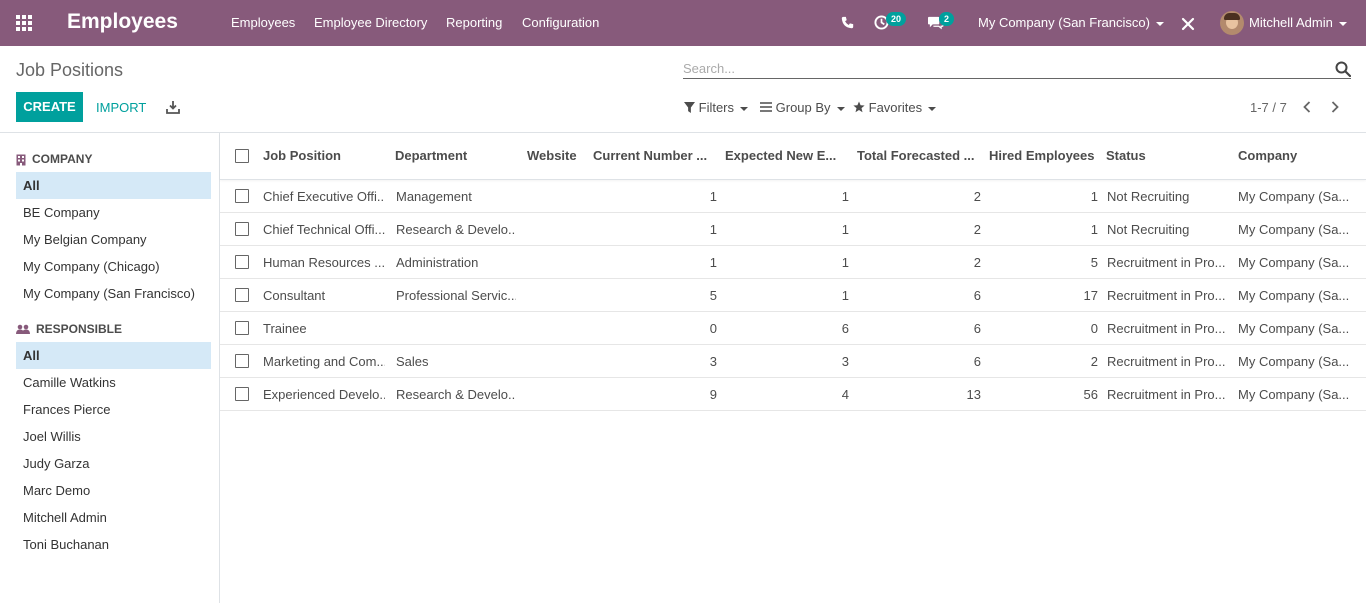 Image resolution: width=1366 pixels, height=603 pixels. I want to click on user-menu: Mitchell Admin, so click(1298, 22).